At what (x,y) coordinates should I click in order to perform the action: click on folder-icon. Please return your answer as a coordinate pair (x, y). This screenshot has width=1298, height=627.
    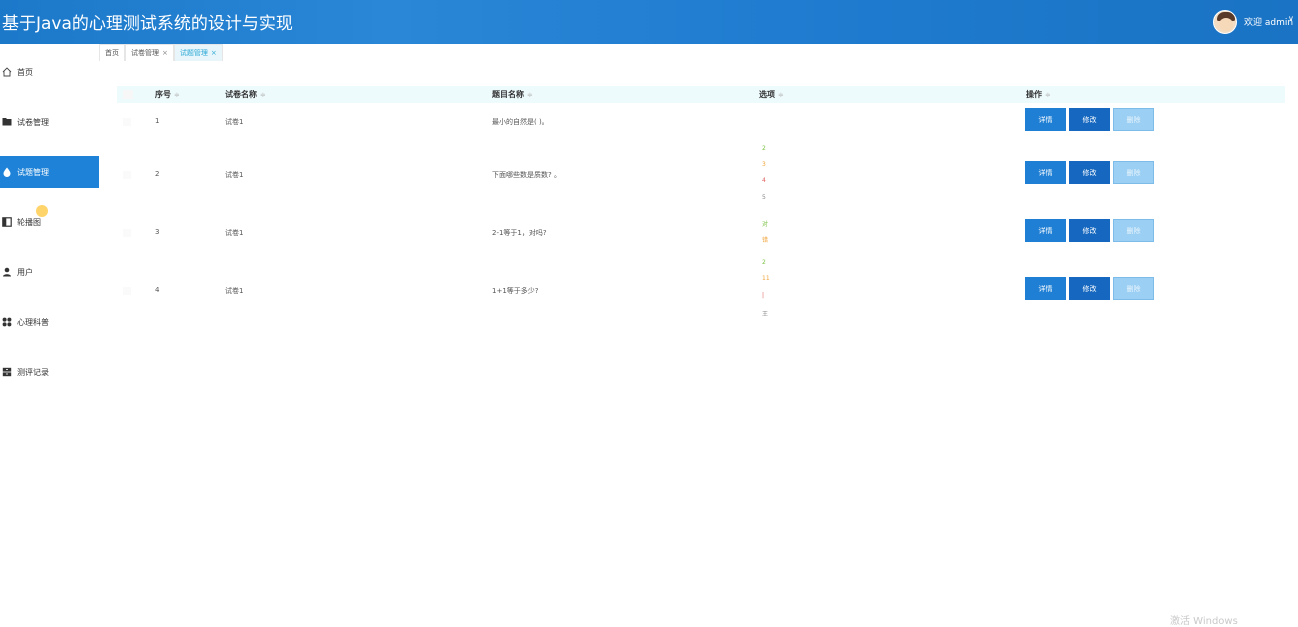
    Looking at the image, I should click on (7, 122).